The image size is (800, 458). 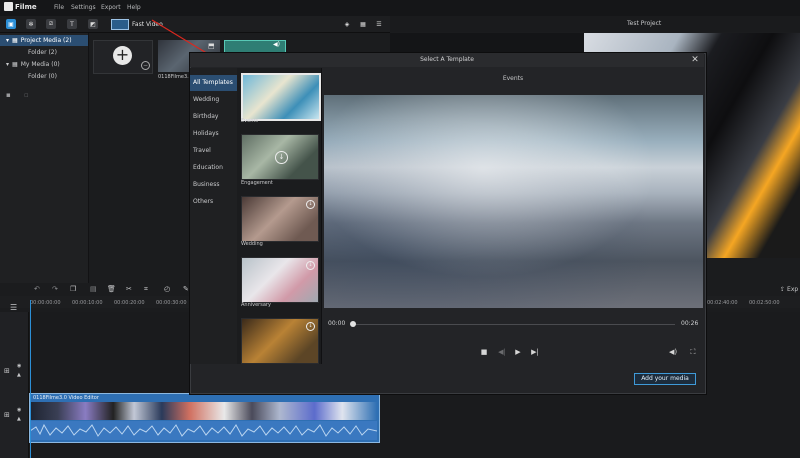 I want to click on app-logo: Filme, so click(x=20, y=6).